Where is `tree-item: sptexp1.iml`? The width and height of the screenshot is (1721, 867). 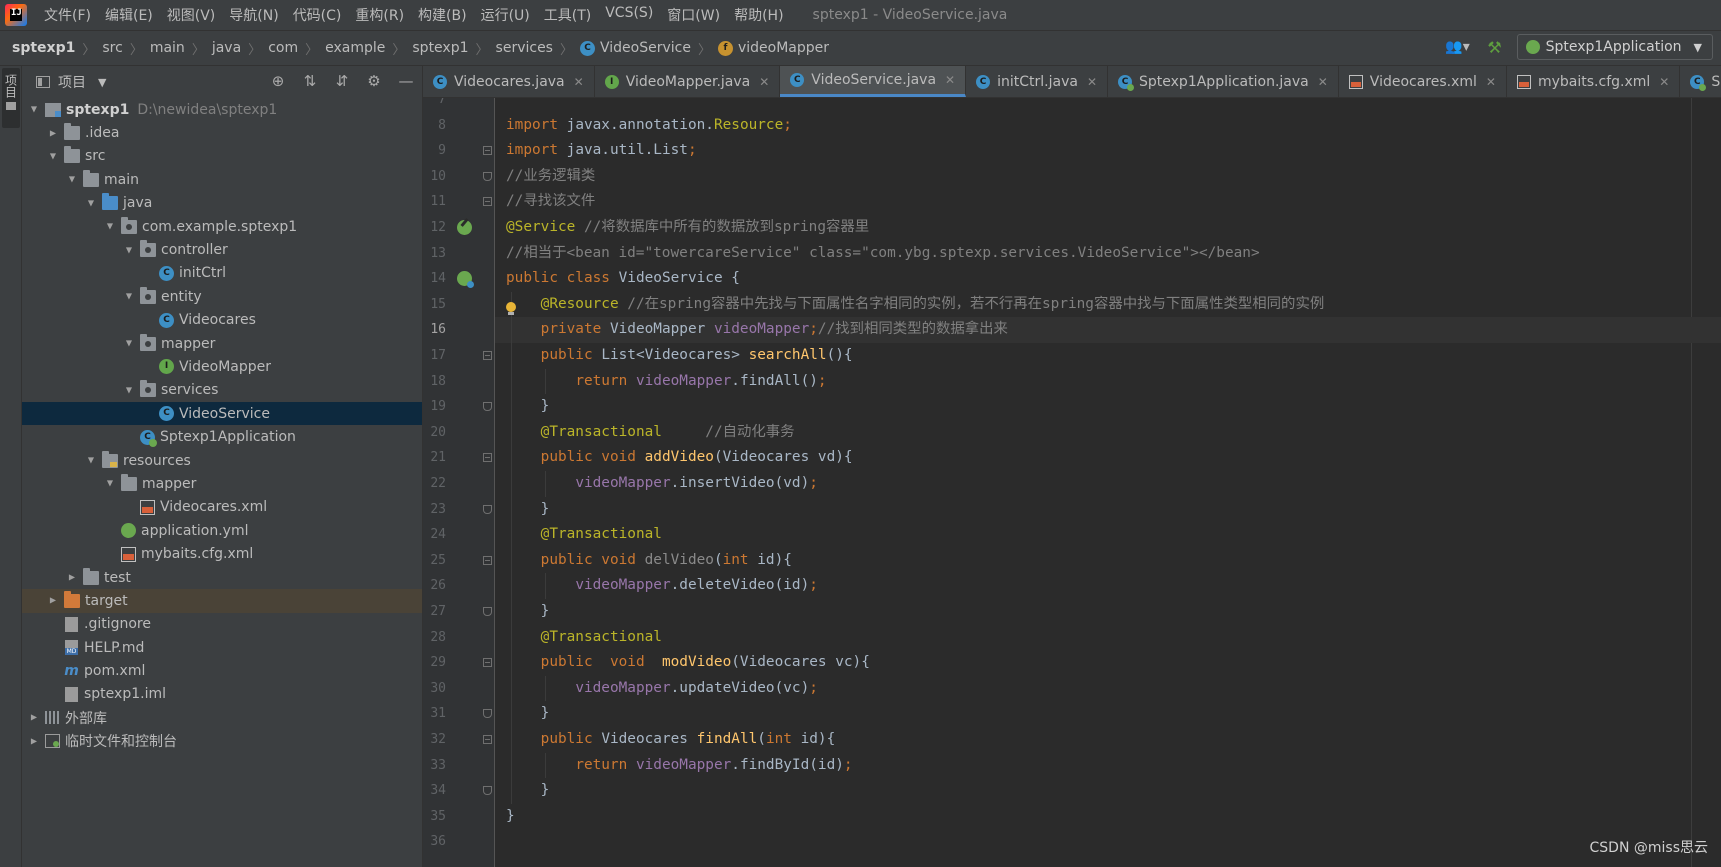 tree-item: sptexp1.iml is located at coordinates (222, 694).